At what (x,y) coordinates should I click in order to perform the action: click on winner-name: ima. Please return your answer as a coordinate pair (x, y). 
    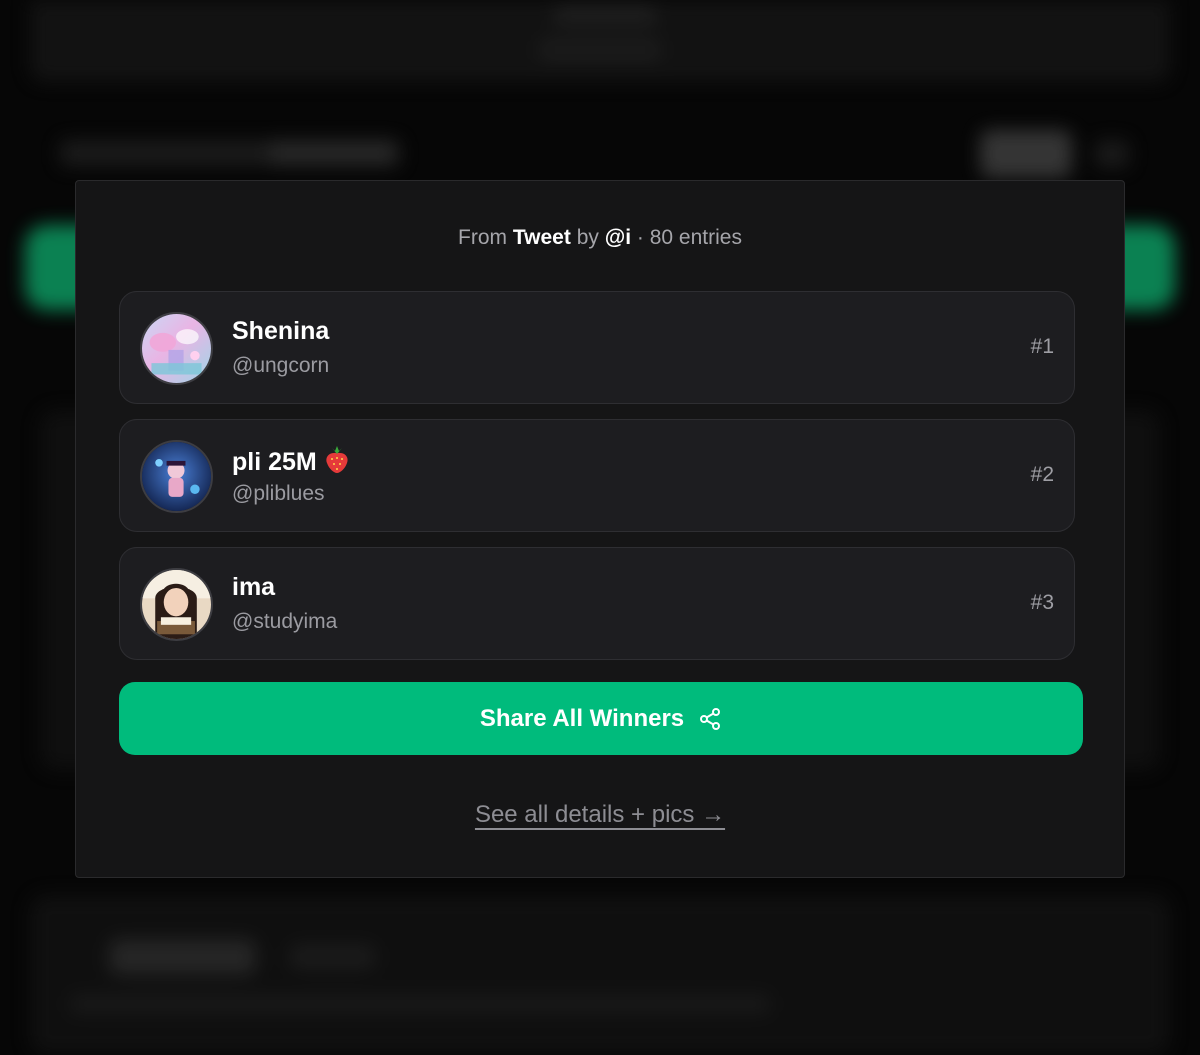
    Looking at the image, I should click on (253, 587).